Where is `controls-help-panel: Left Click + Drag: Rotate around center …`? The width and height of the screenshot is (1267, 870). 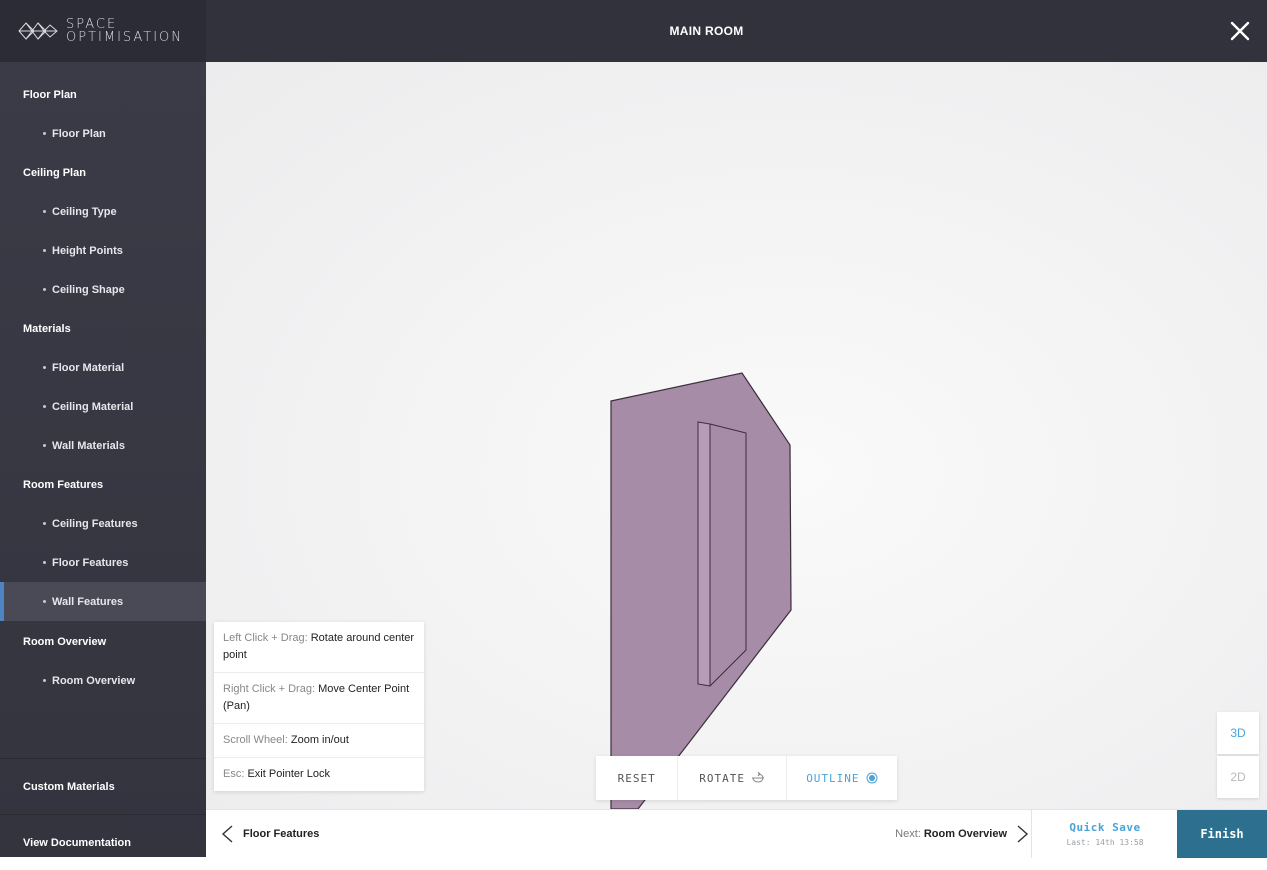 controls-help-panel: Left Click + Drag: Rotate around center … is located at coordinates (319, 706).